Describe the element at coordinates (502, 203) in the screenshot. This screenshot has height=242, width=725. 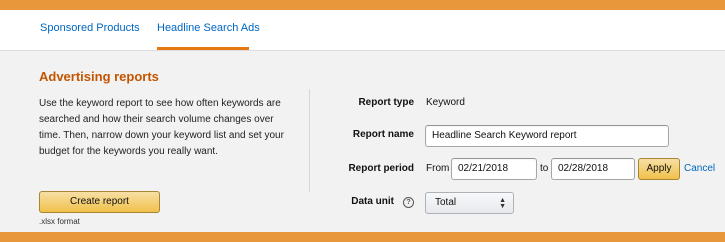
I see `chevron-up-down-icon: ▲ ▼` at that location.